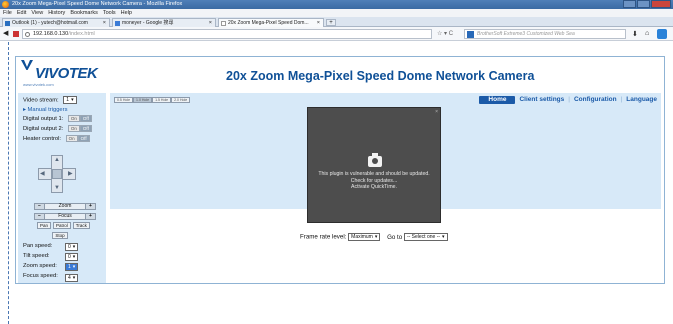 This screenshot has height=324, width=673. I want to click on client-settings-link: Client settings, so click(541, 100).